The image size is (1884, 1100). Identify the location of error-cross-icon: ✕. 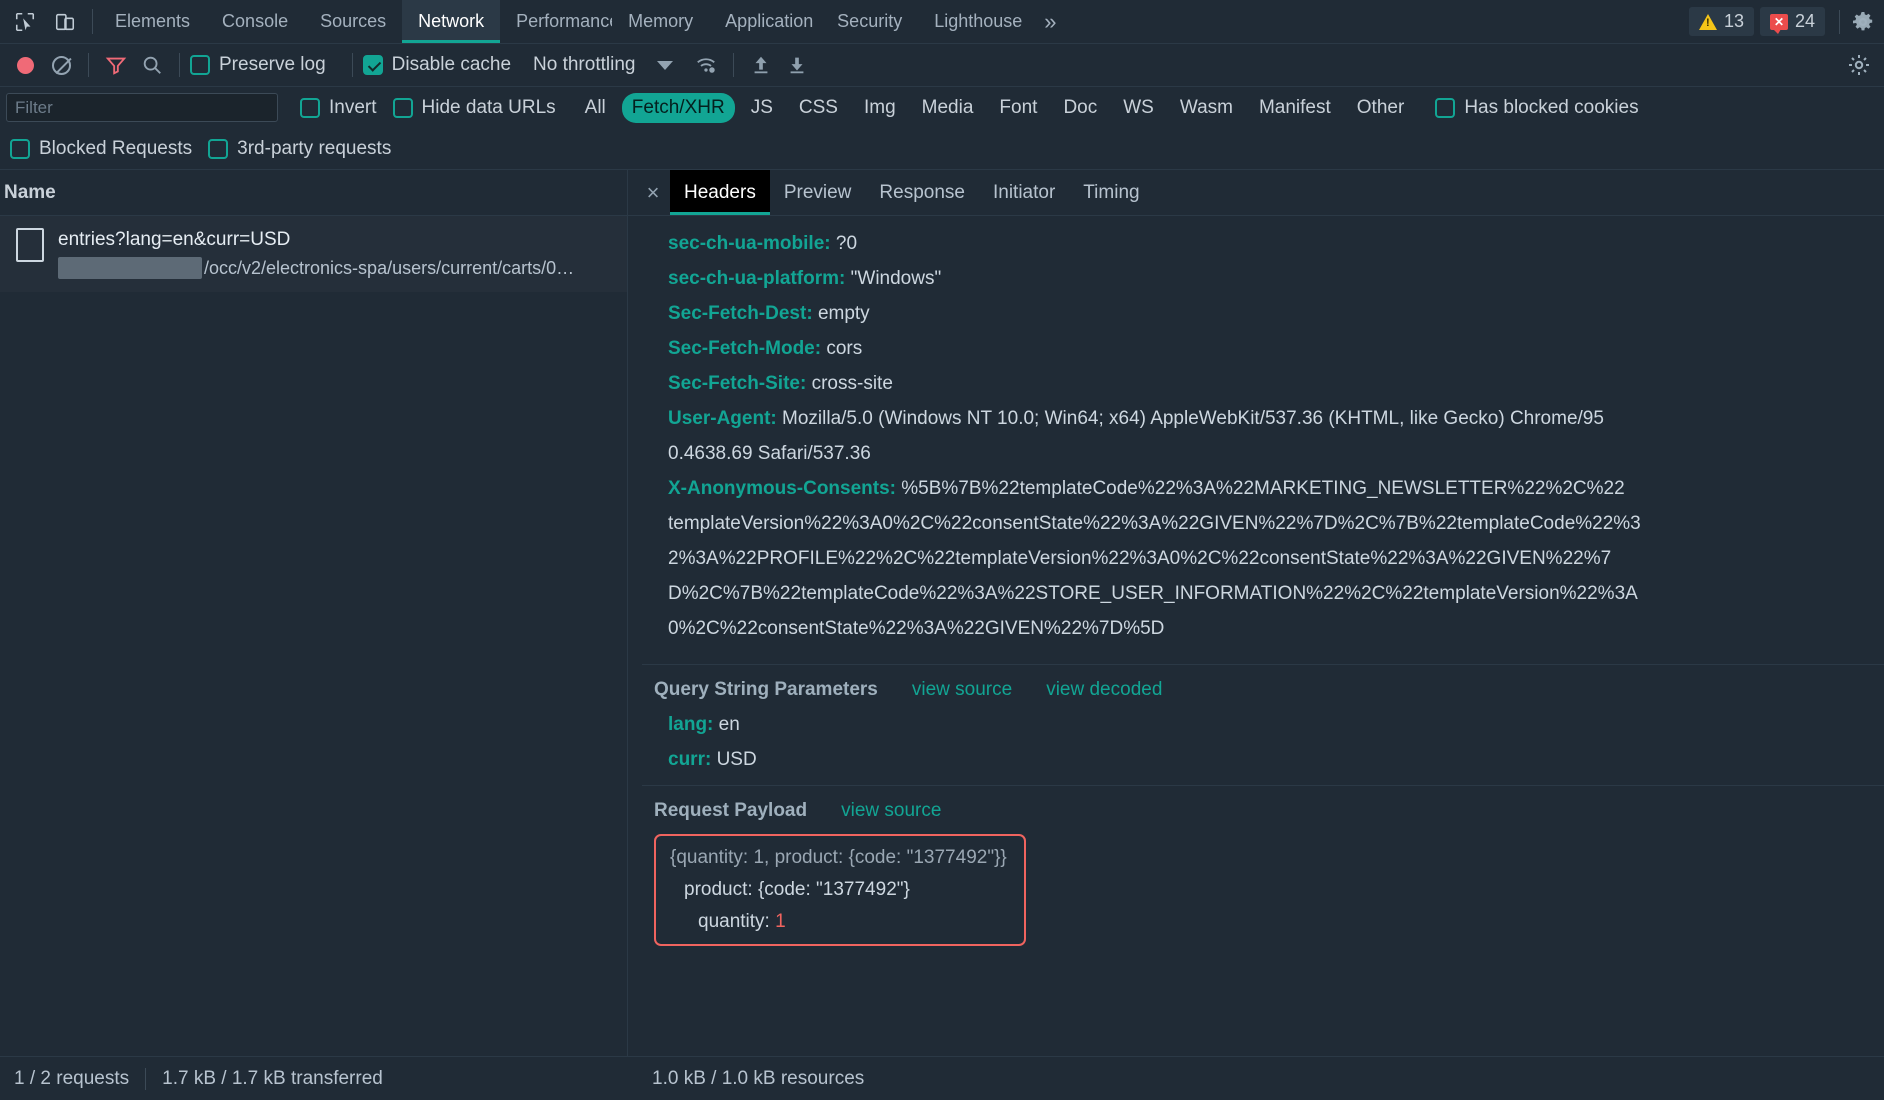
(1778, 23).